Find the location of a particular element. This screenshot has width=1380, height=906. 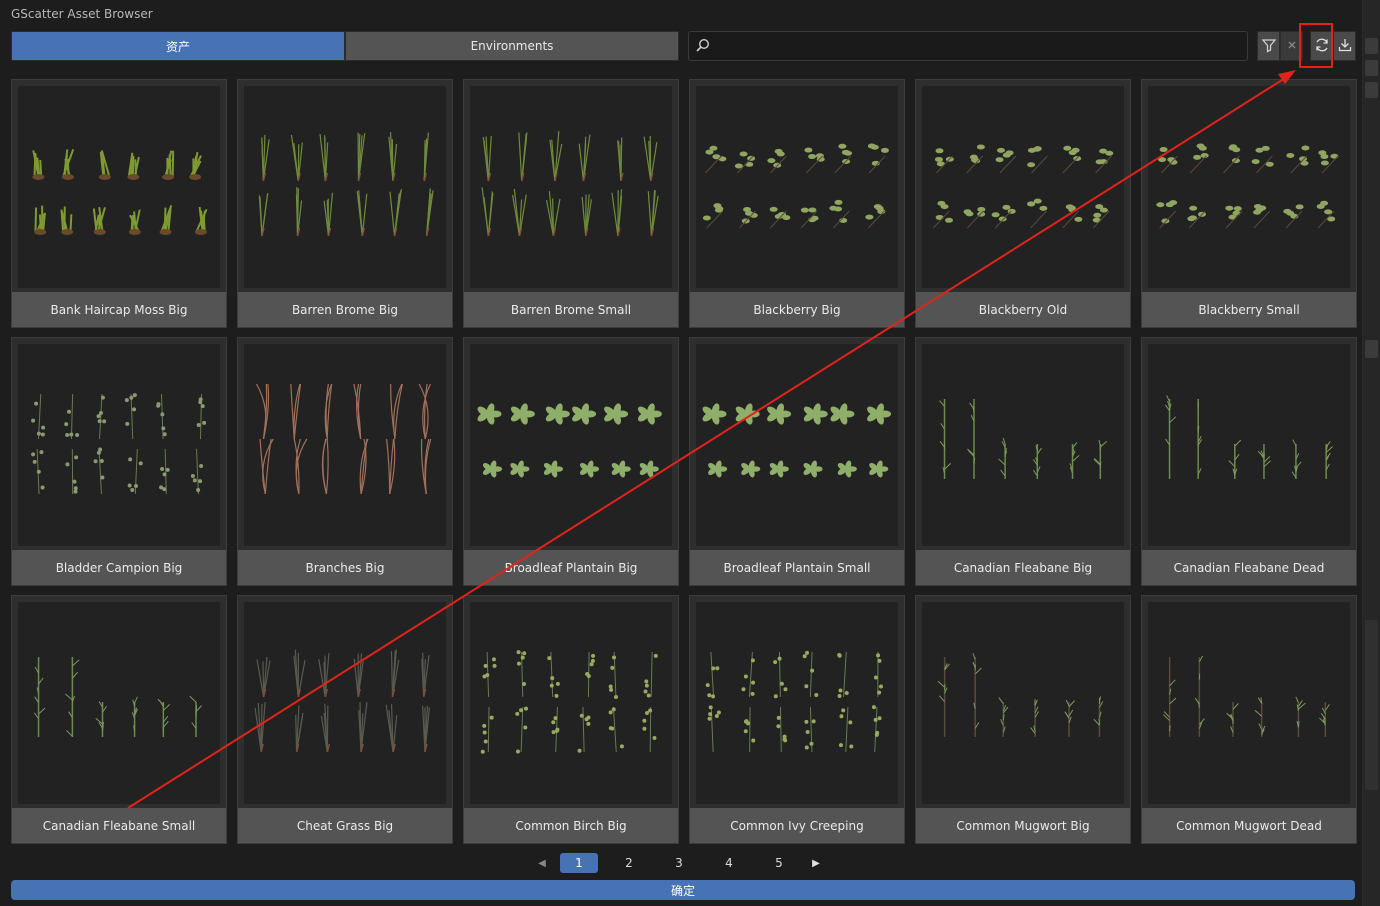

asset-card: Blackberry Small is located at coordinates (1249, 203).